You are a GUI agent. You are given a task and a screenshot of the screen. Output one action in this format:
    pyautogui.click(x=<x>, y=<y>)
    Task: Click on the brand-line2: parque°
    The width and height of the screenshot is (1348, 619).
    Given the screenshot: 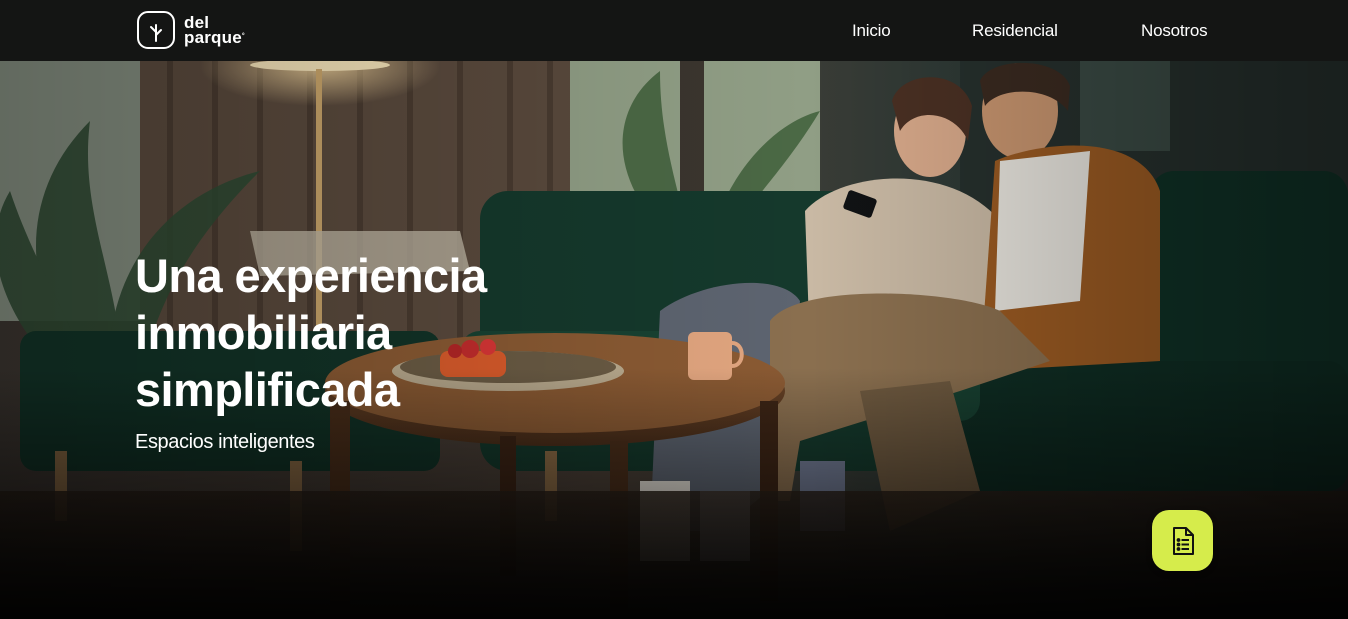 What is the action you would take?
    pyautogui.click(x=214, y=37)
    